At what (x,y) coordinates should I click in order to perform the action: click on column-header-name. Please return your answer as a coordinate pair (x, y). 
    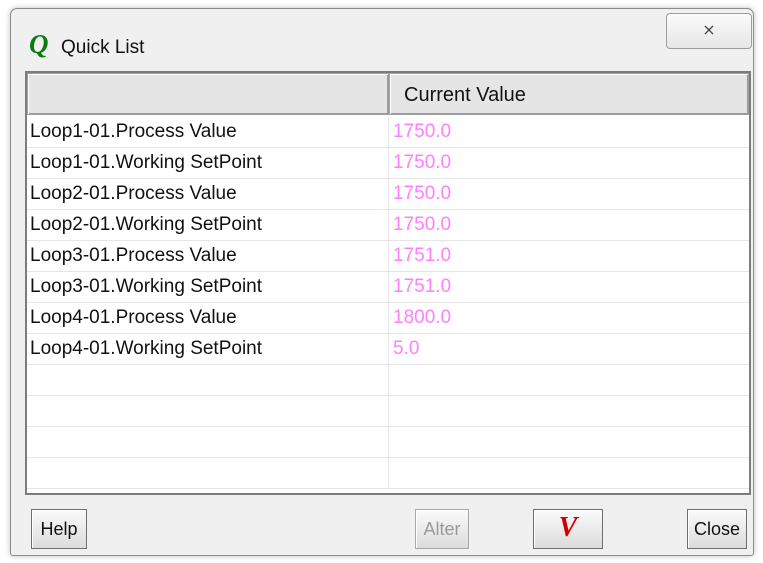
    Looking at the image, I should click on (208, 94).